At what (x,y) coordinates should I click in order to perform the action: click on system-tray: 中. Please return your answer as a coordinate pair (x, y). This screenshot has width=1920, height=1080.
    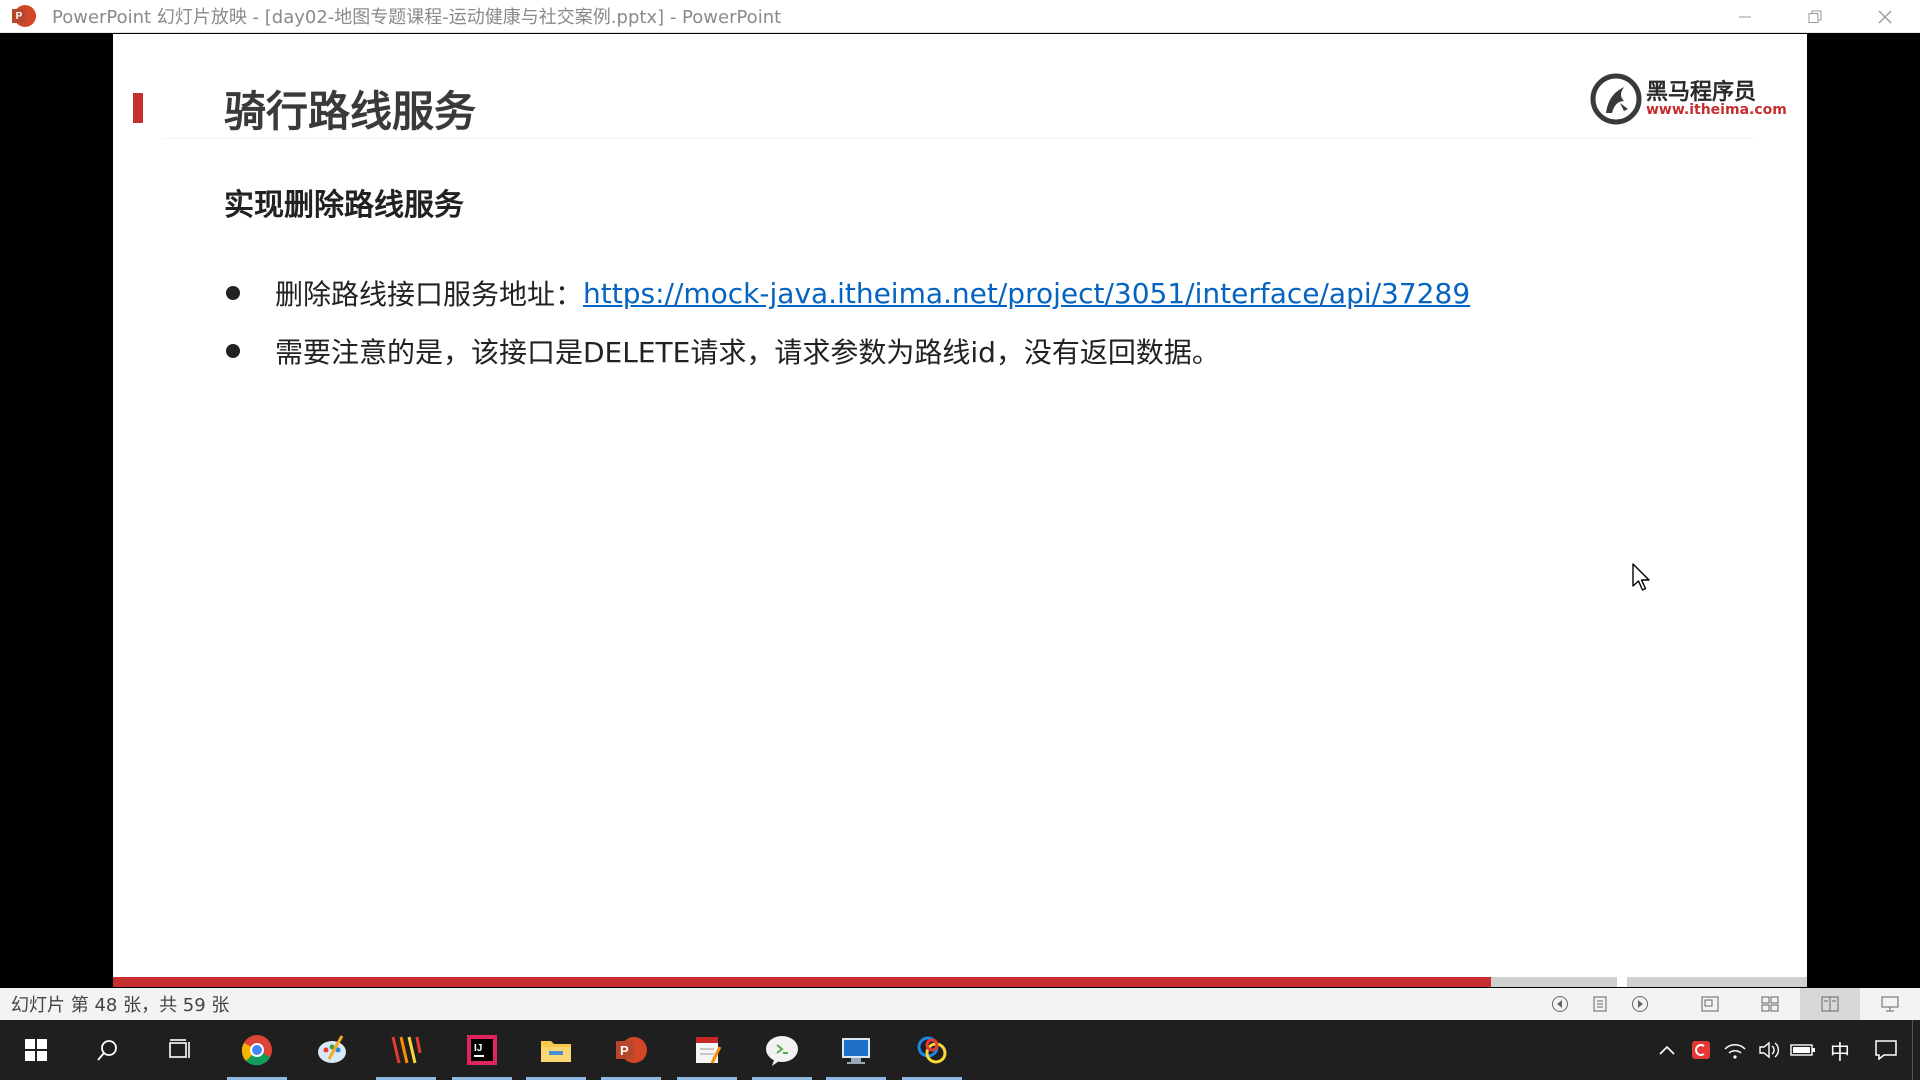
    Looking at the image, I should click on (1785, 1050).